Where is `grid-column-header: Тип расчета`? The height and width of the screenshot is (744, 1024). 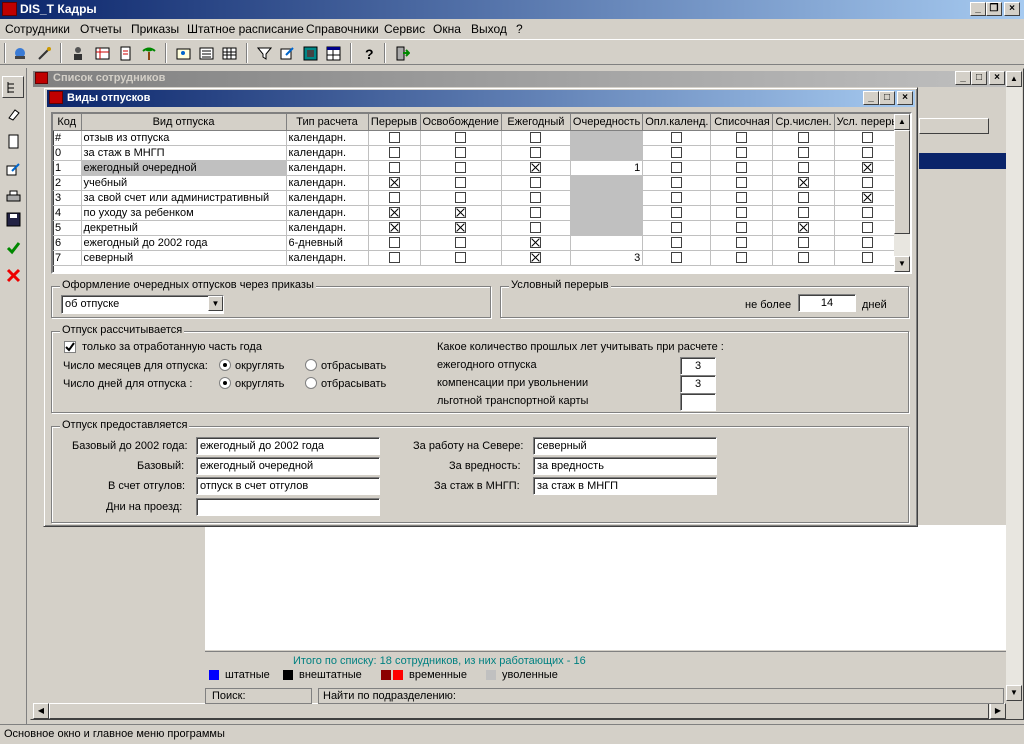
grid-column-header: Тип расчета is located at coordinates (327, 122).